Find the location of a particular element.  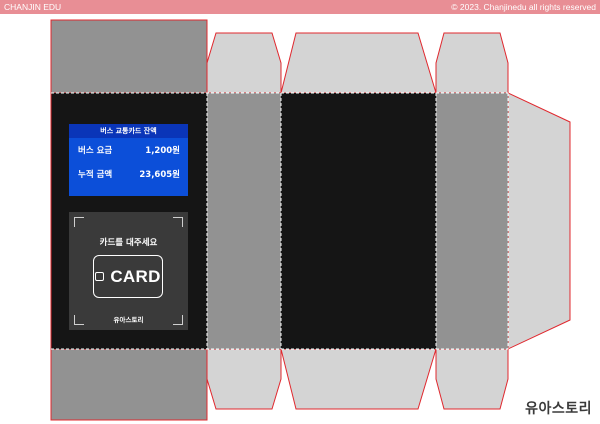

fare-value: 1,200원 is located at coordinates (162, 151).